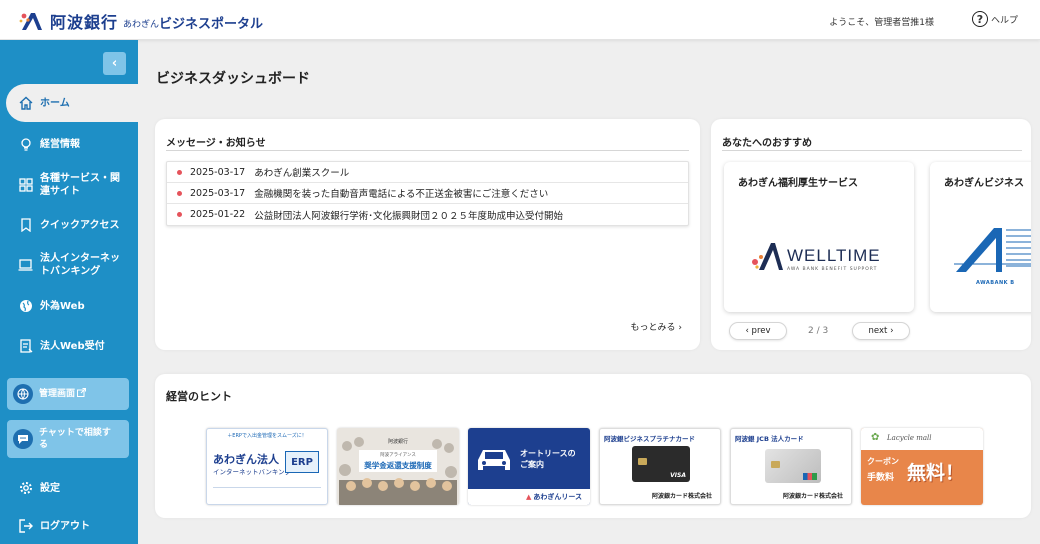  What do you see at coordinates (246, 459) in the screenshot?
I see `banner-title: あわぎん法人` at bounding box center [246, 459].